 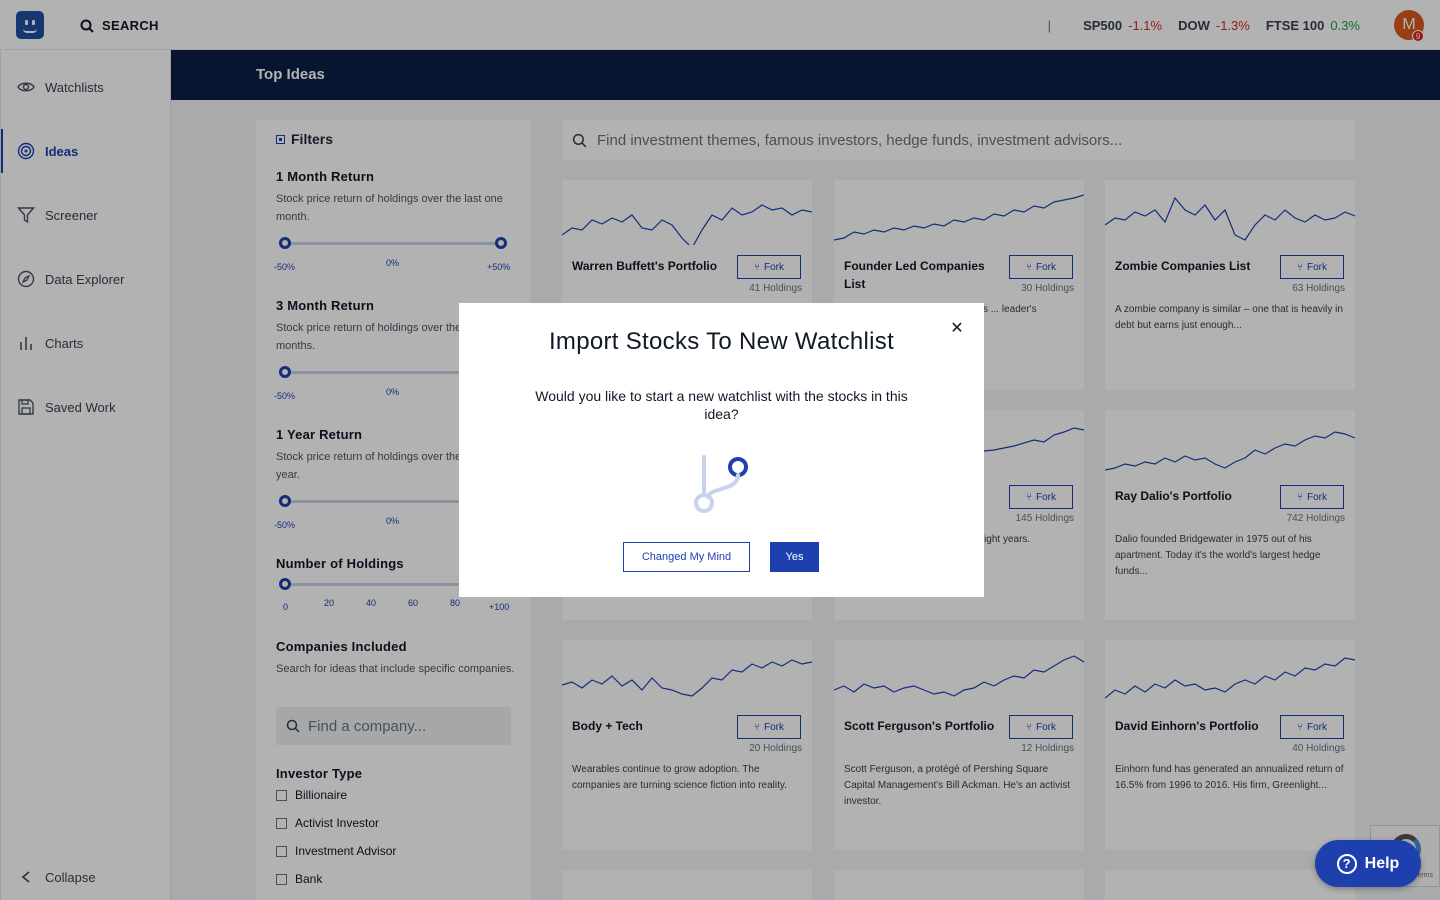 I want to click on git-fork-icon, so click(x=721, y=484).